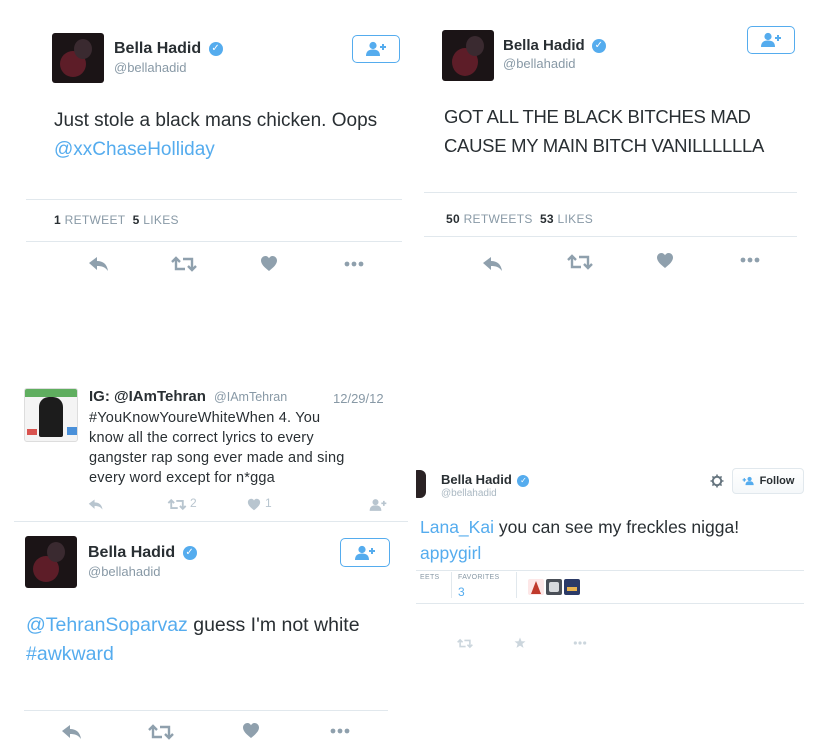 The image size is (827, 756). Describe the element at coordinates (134, 149) in the screenshot. I see `mention-link: @xxChaseHolliday` at that location.